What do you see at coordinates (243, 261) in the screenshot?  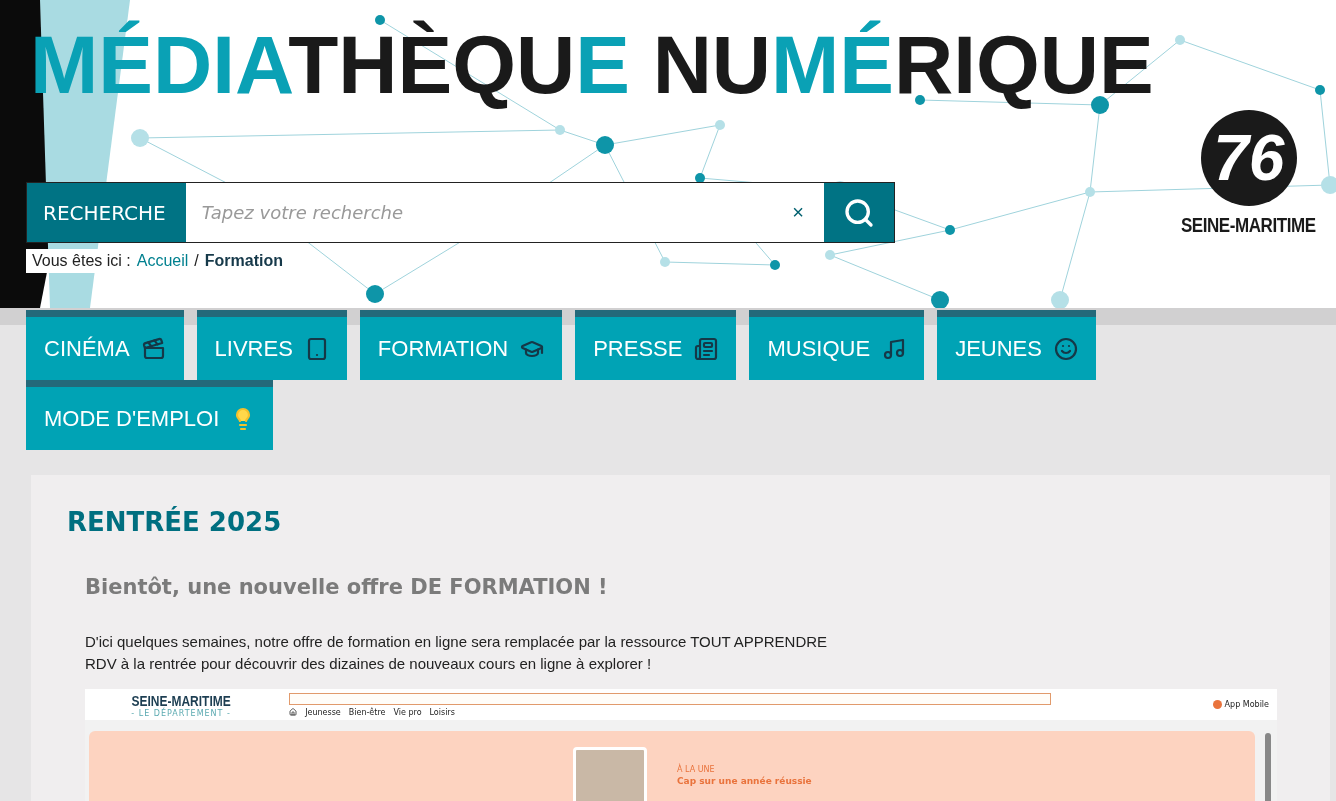 I see `breadcrumb-link: Formation` at bounding box center [243, 261].